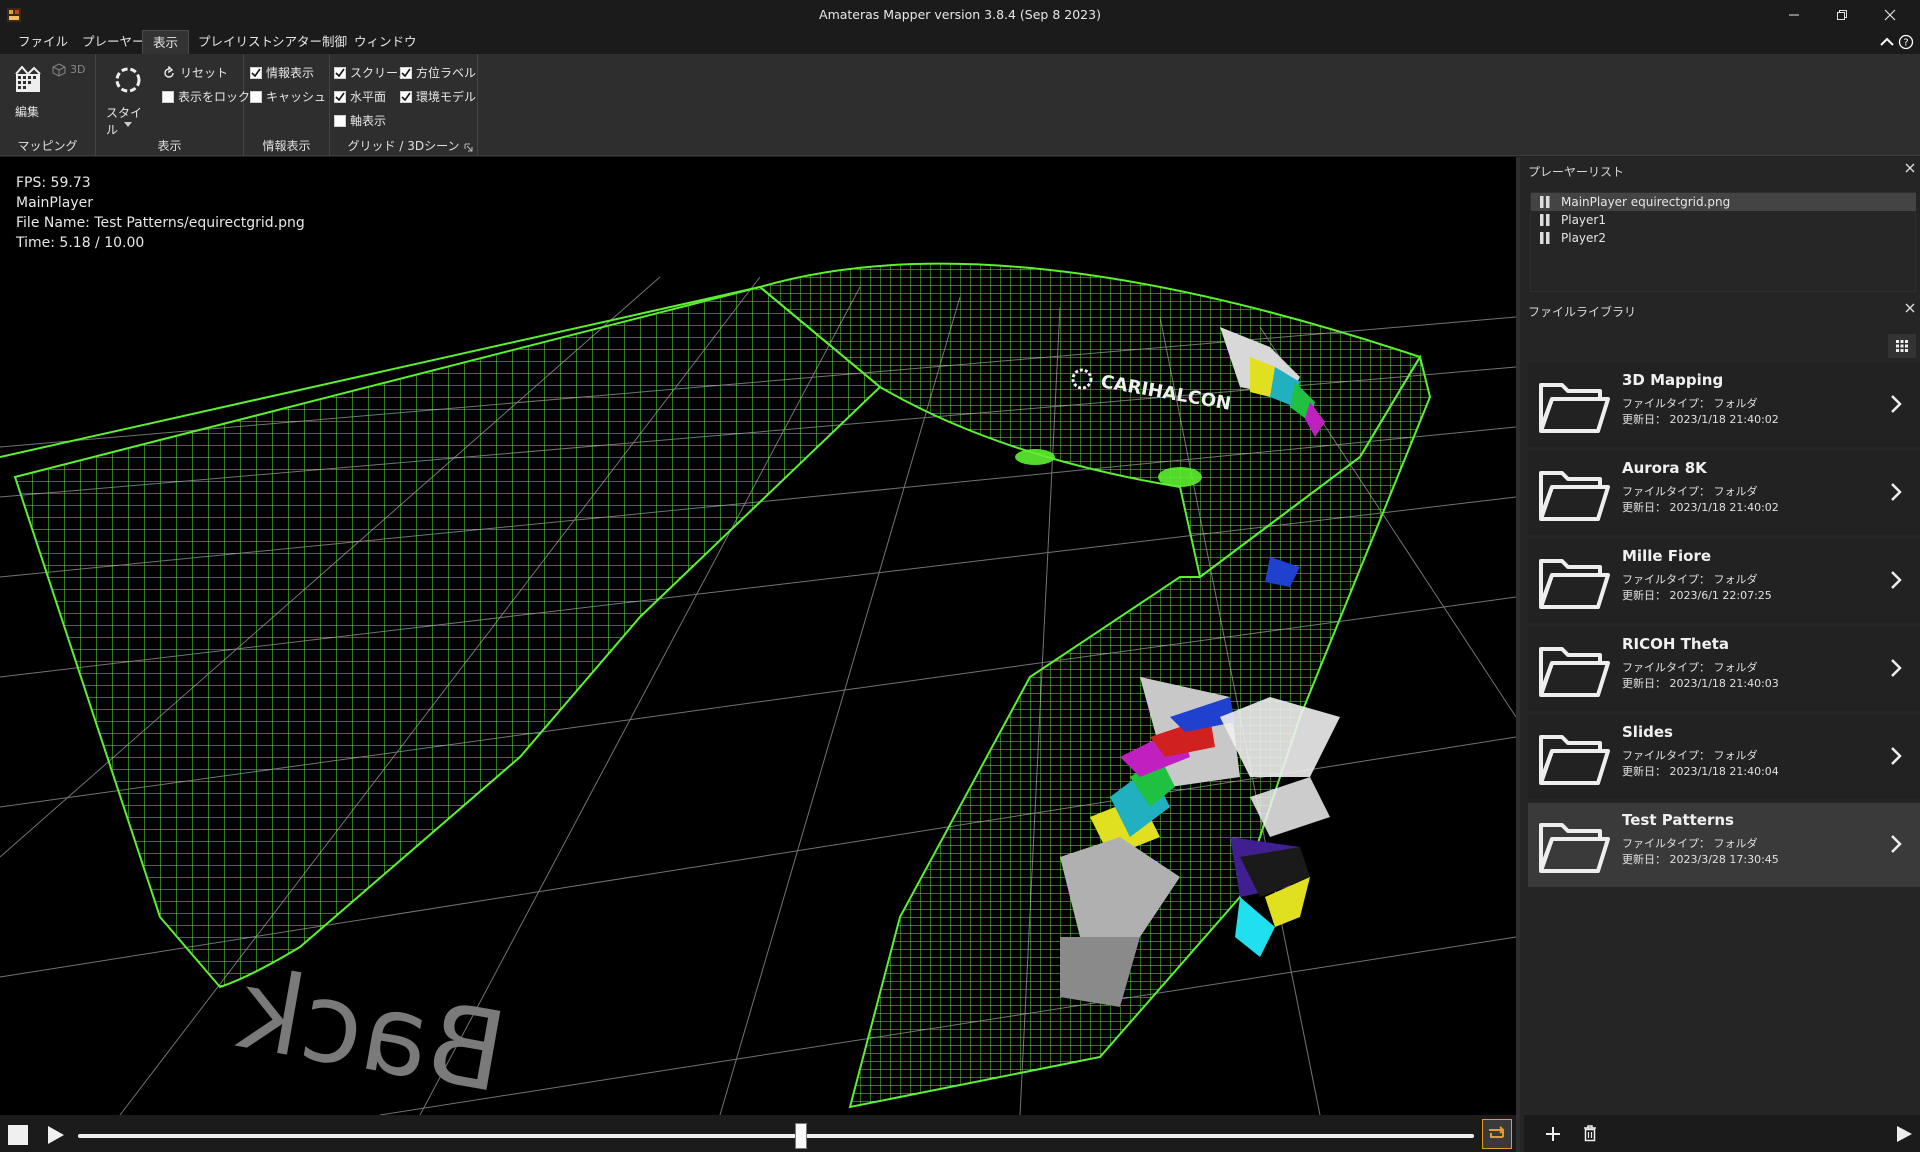  Describe the element at coordinates (1842, 15) in the screenshot. I see `restore-button` at that location.